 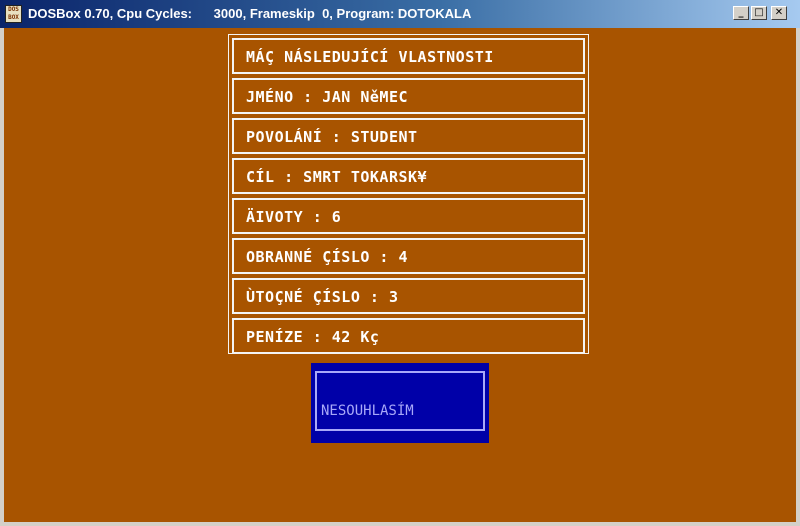 What do you see at coordinates (327, 257) in the screenshot?
I see `stat-defense: OBRANNÉ ÇÍSLO : 4` at bounding box center [327, 257].